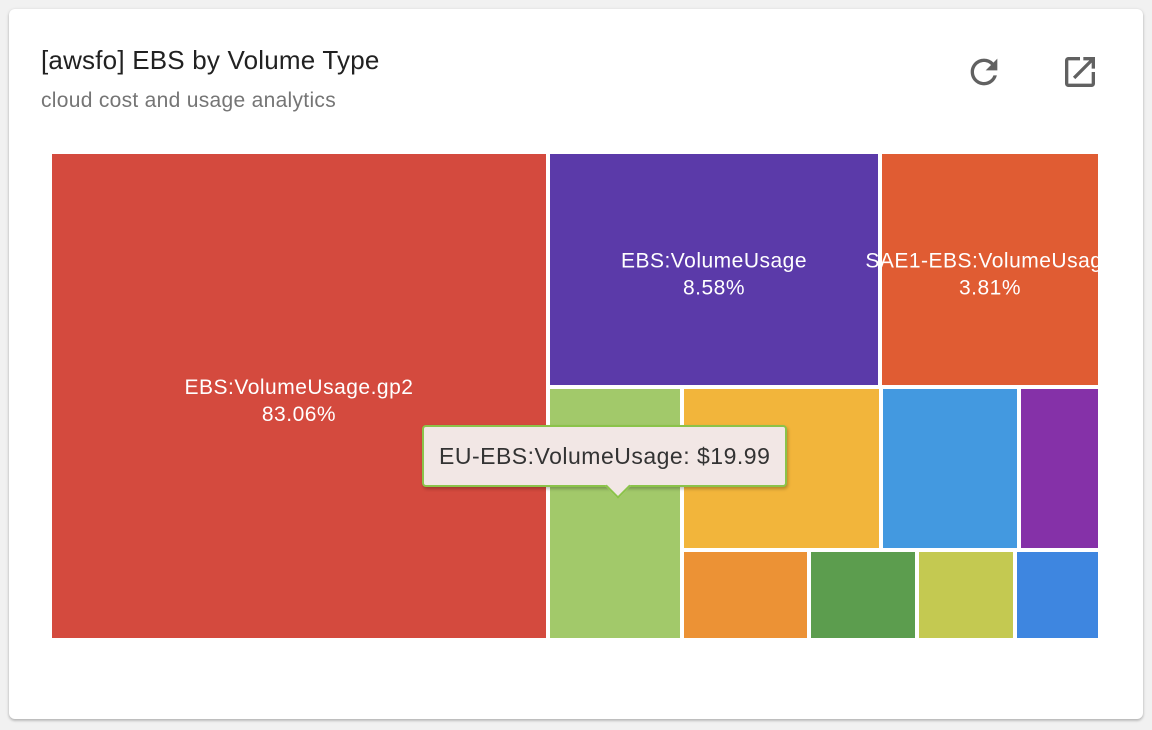  Describe the element at coordinates (210, 60) in the screenshot. I see `card-title: [awsfo] EBS by Volume Type` at that location.